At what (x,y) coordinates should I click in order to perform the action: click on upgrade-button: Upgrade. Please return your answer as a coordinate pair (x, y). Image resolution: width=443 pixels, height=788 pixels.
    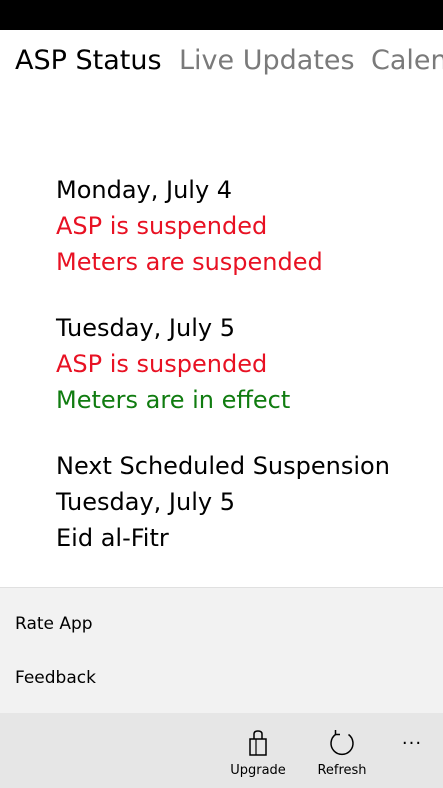
    Looking at the image, I should click on (258, 754).